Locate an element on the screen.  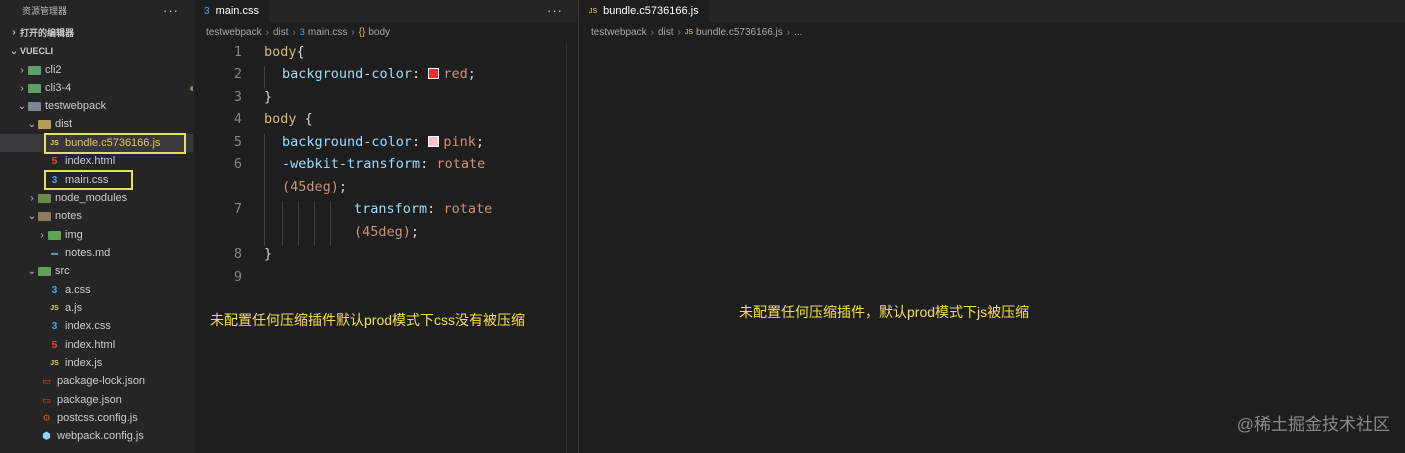
tree-item-src: ⌄ src is located at coordinates (109, 271).